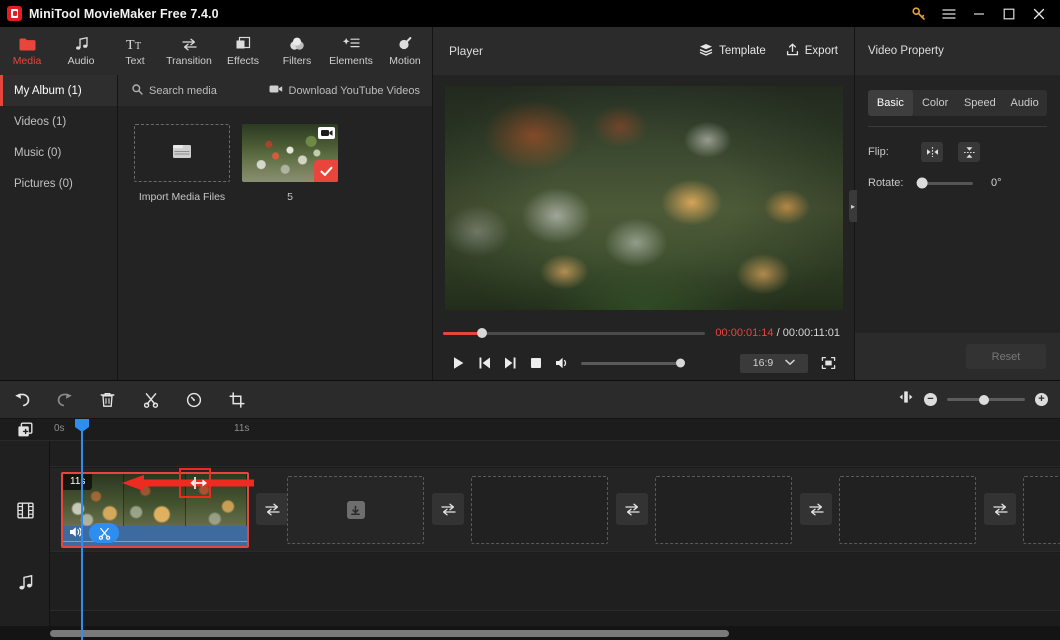 Image resolution: width=1060 pixels, height=640 pixels. I want to click on timeline-lane-top, so click(555, 454).